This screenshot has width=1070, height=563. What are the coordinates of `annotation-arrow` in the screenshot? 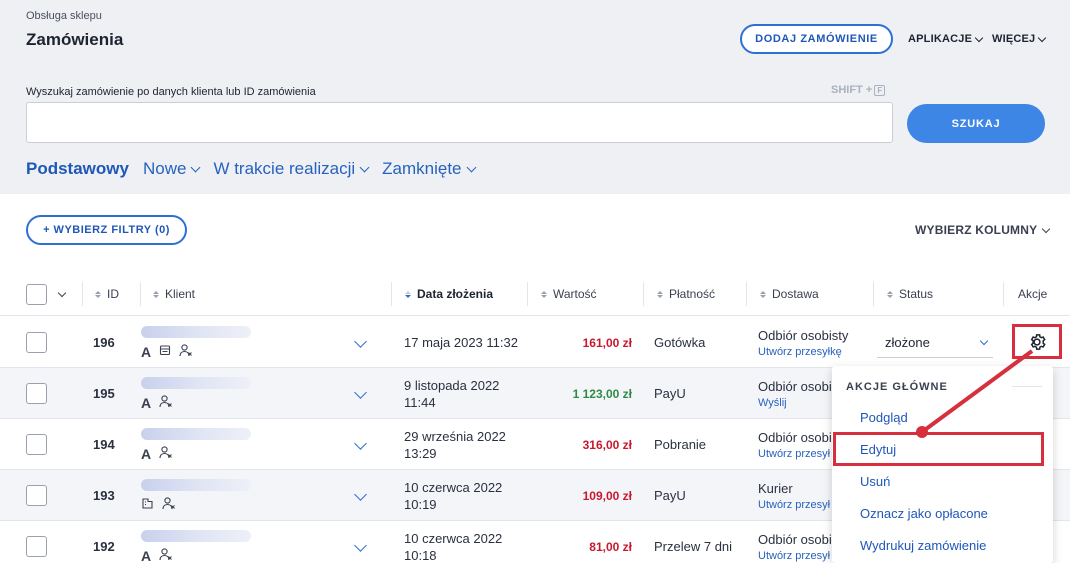 It's located at (975, 393).